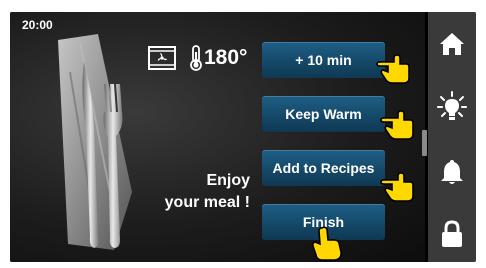  What do you see at coordinates (162, 58) in the screenshot?
I see `fan-mode-icon` at bounding box center [162, 58].